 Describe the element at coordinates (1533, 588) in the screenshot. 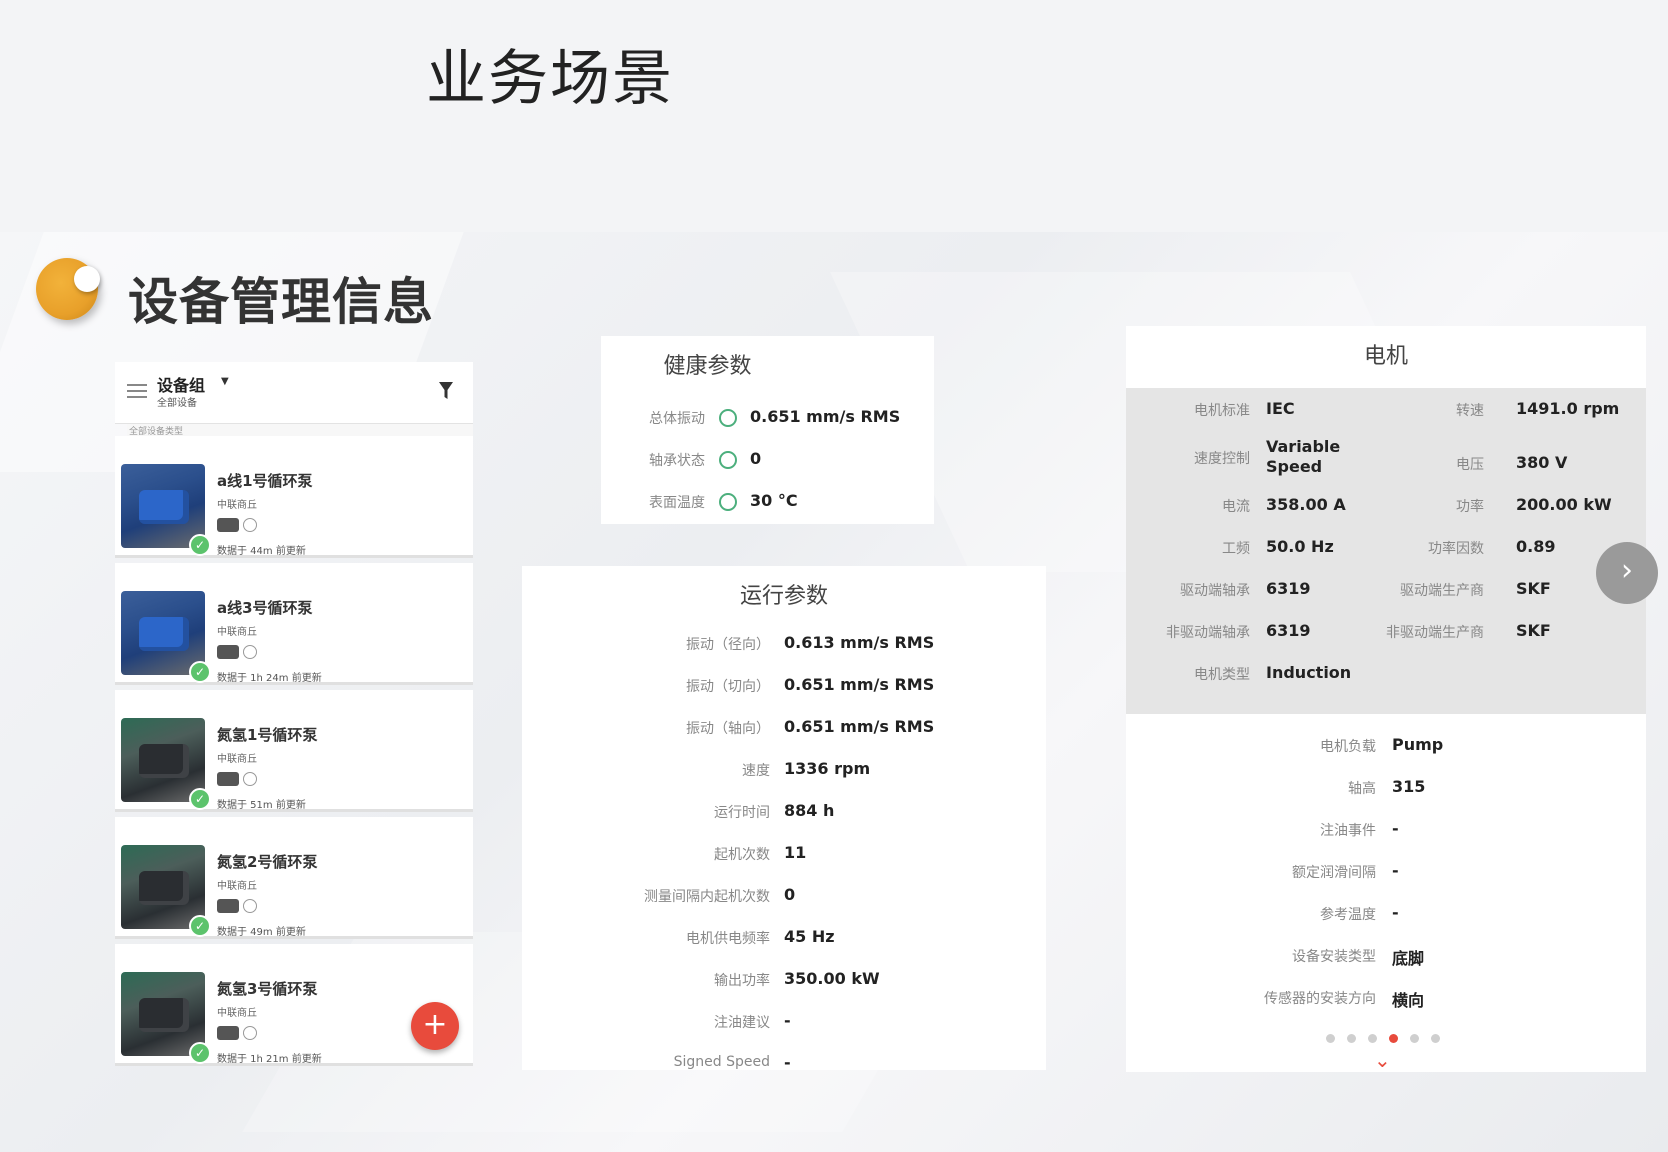

I see `motor-spec-value: SKF` at that location.